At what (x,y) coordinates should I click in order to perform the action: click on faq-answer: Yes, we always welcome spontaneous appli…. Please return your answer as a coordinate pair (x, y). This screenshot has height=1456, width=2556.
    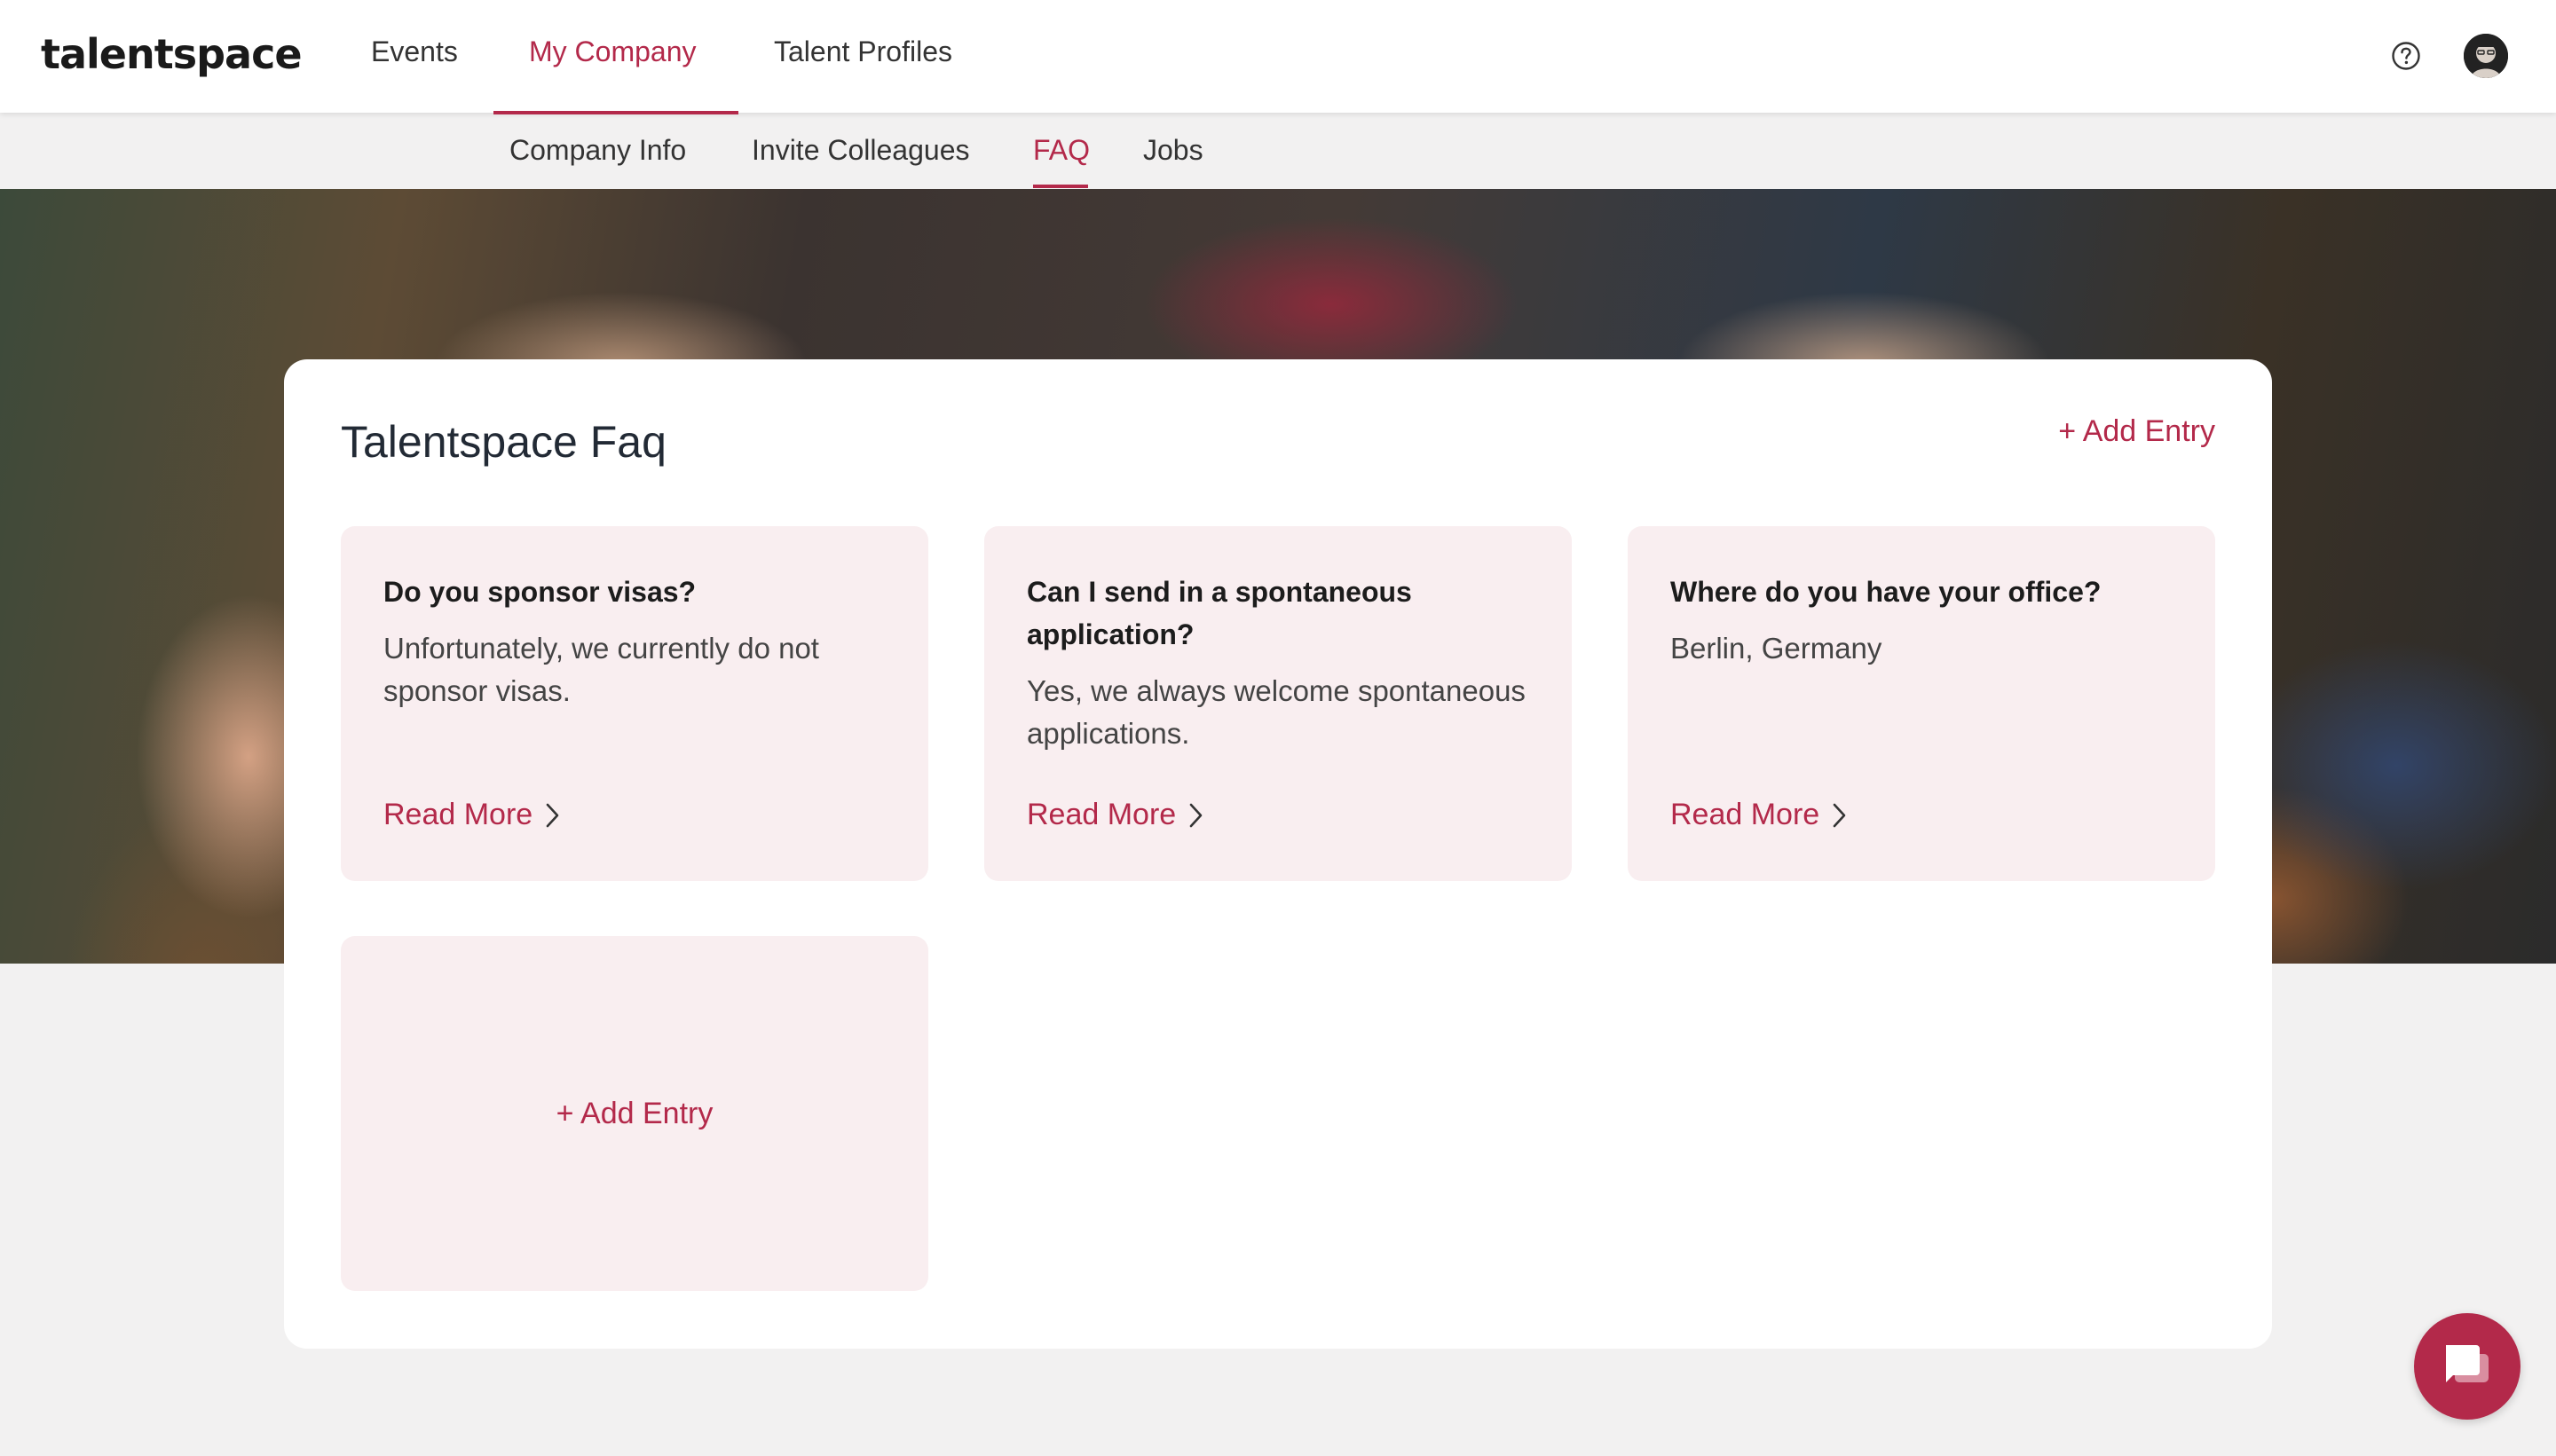
    Looking at the image, I should click on (1276, 712).